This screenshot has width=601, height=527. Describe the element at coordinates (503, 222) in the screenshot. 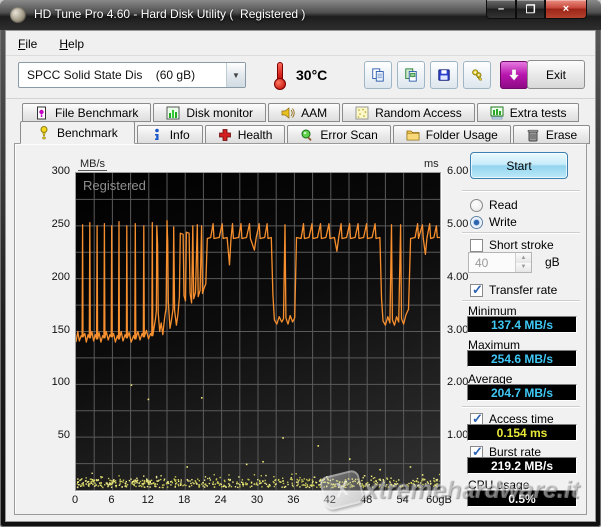

I see `write-radio-label: Write` at that location.